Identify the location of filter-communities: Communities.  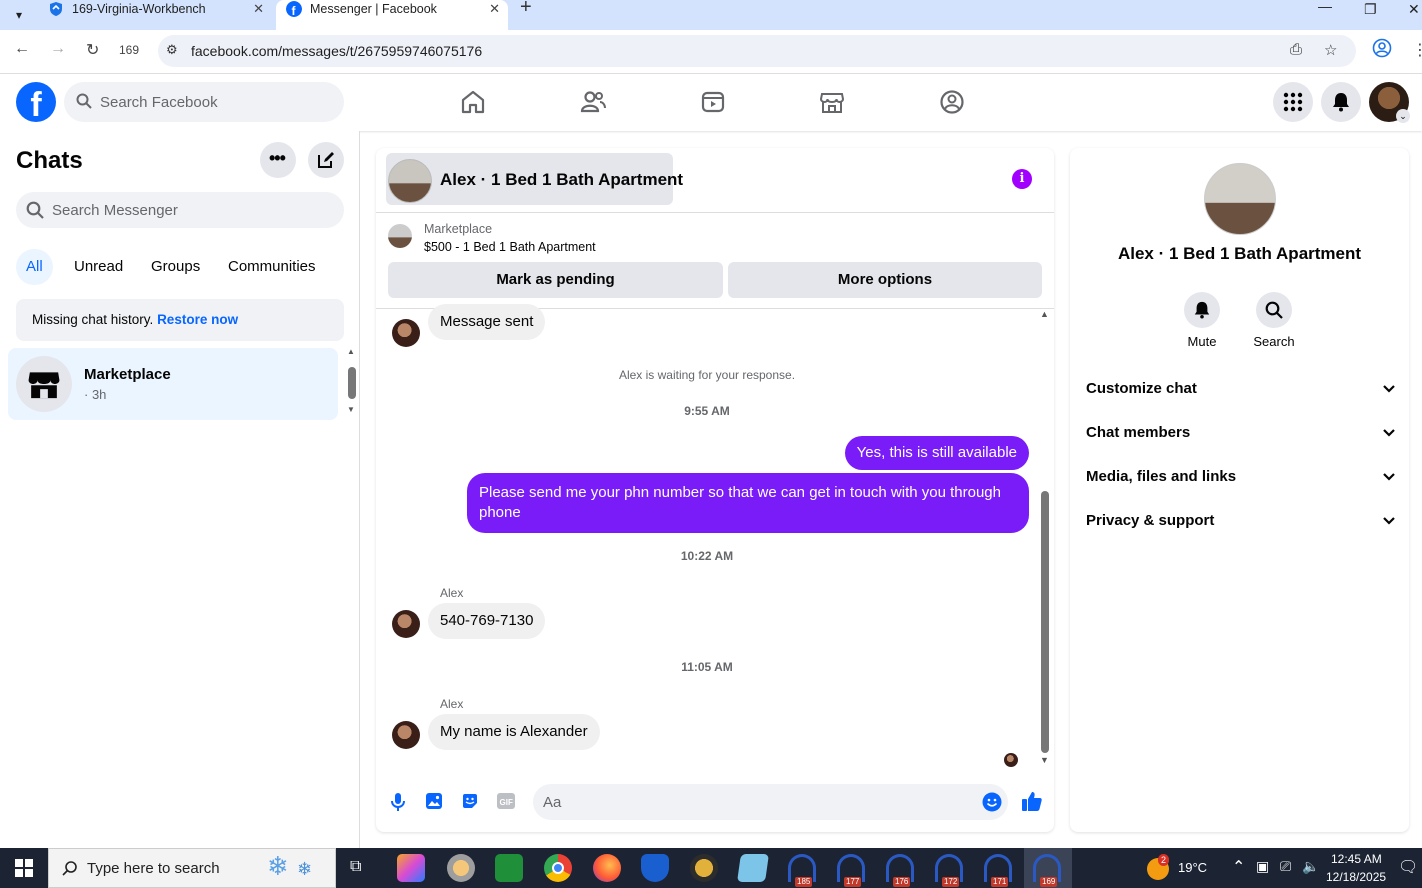
(272, 267).